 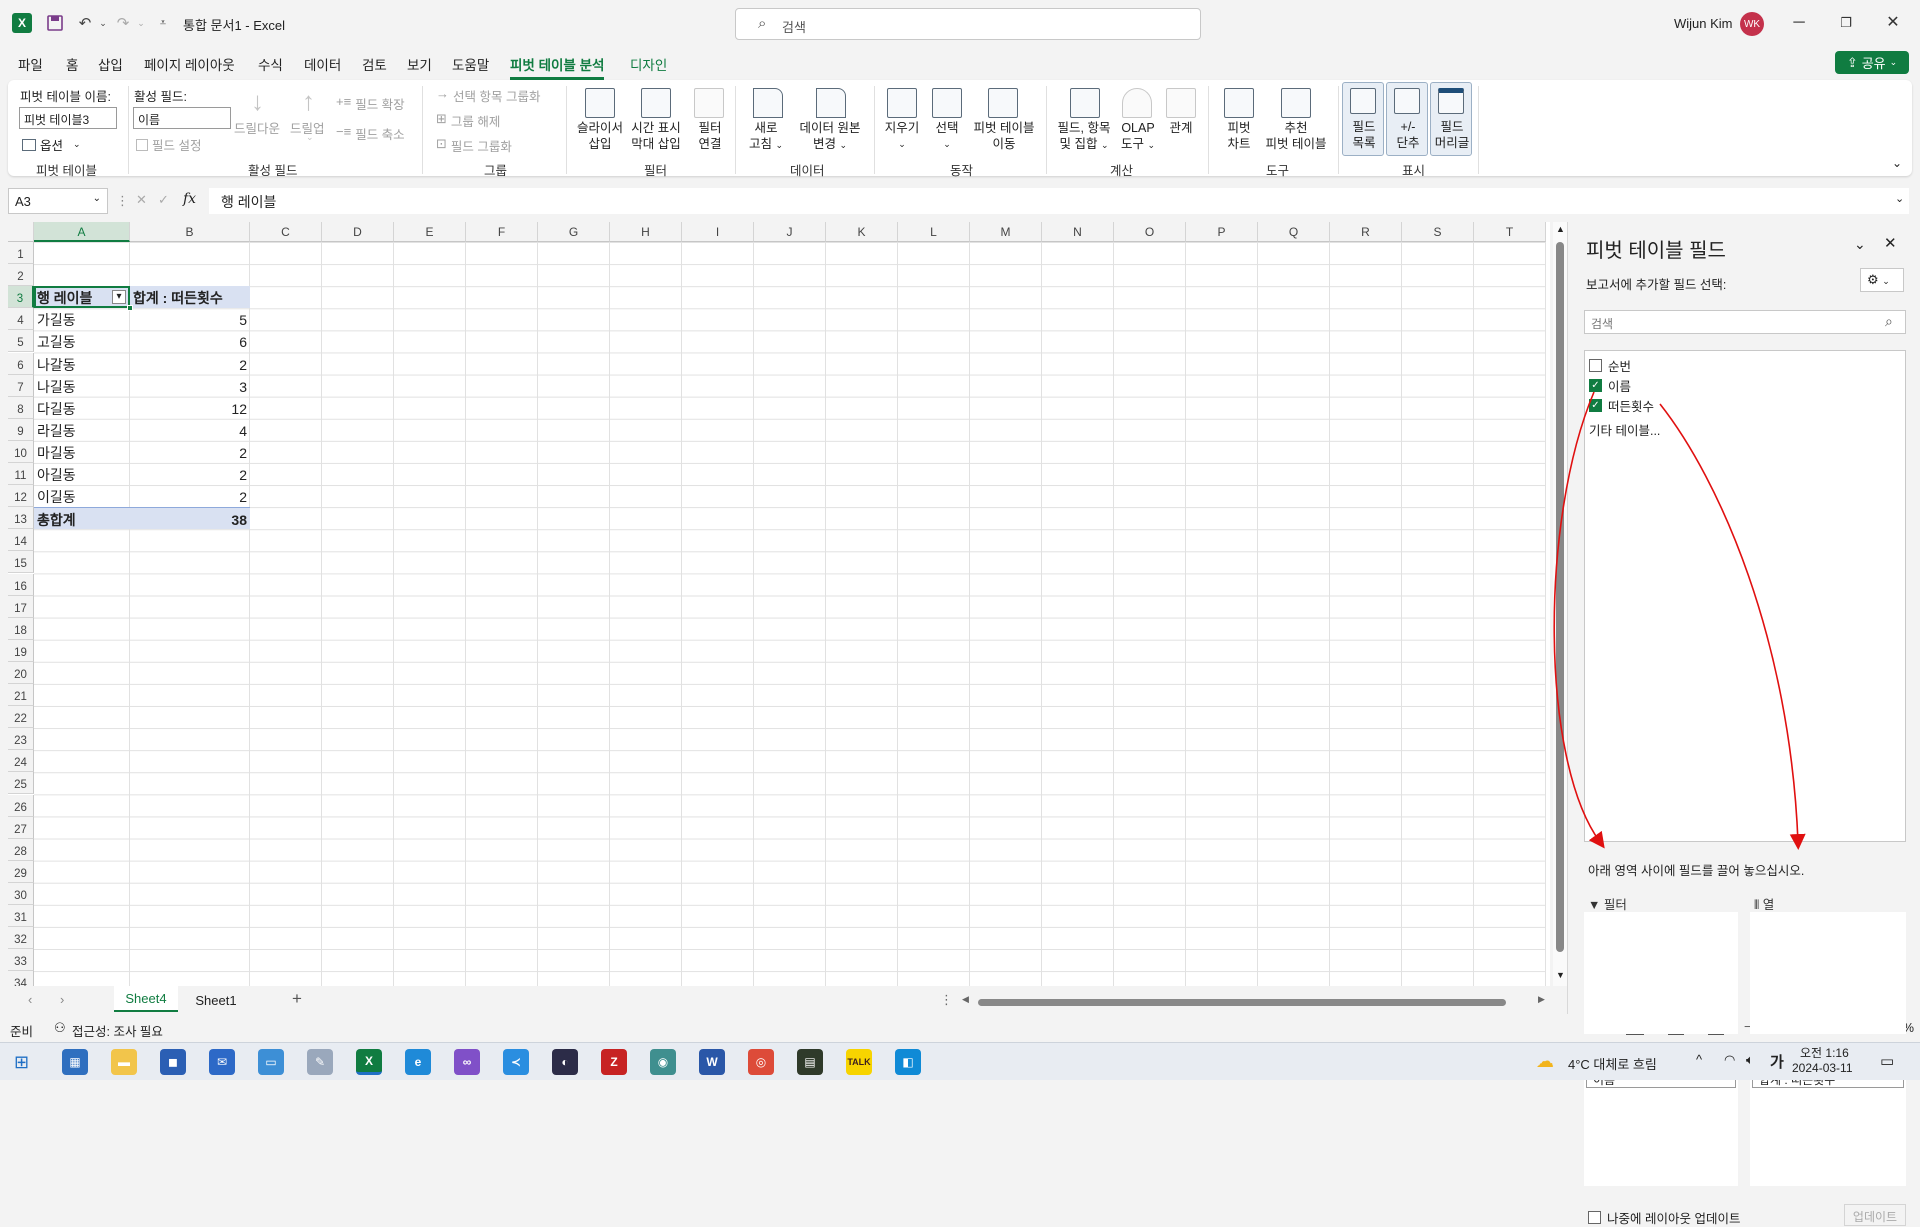 I want to click on grand-total-value: 38, so click(x=190, y=518).